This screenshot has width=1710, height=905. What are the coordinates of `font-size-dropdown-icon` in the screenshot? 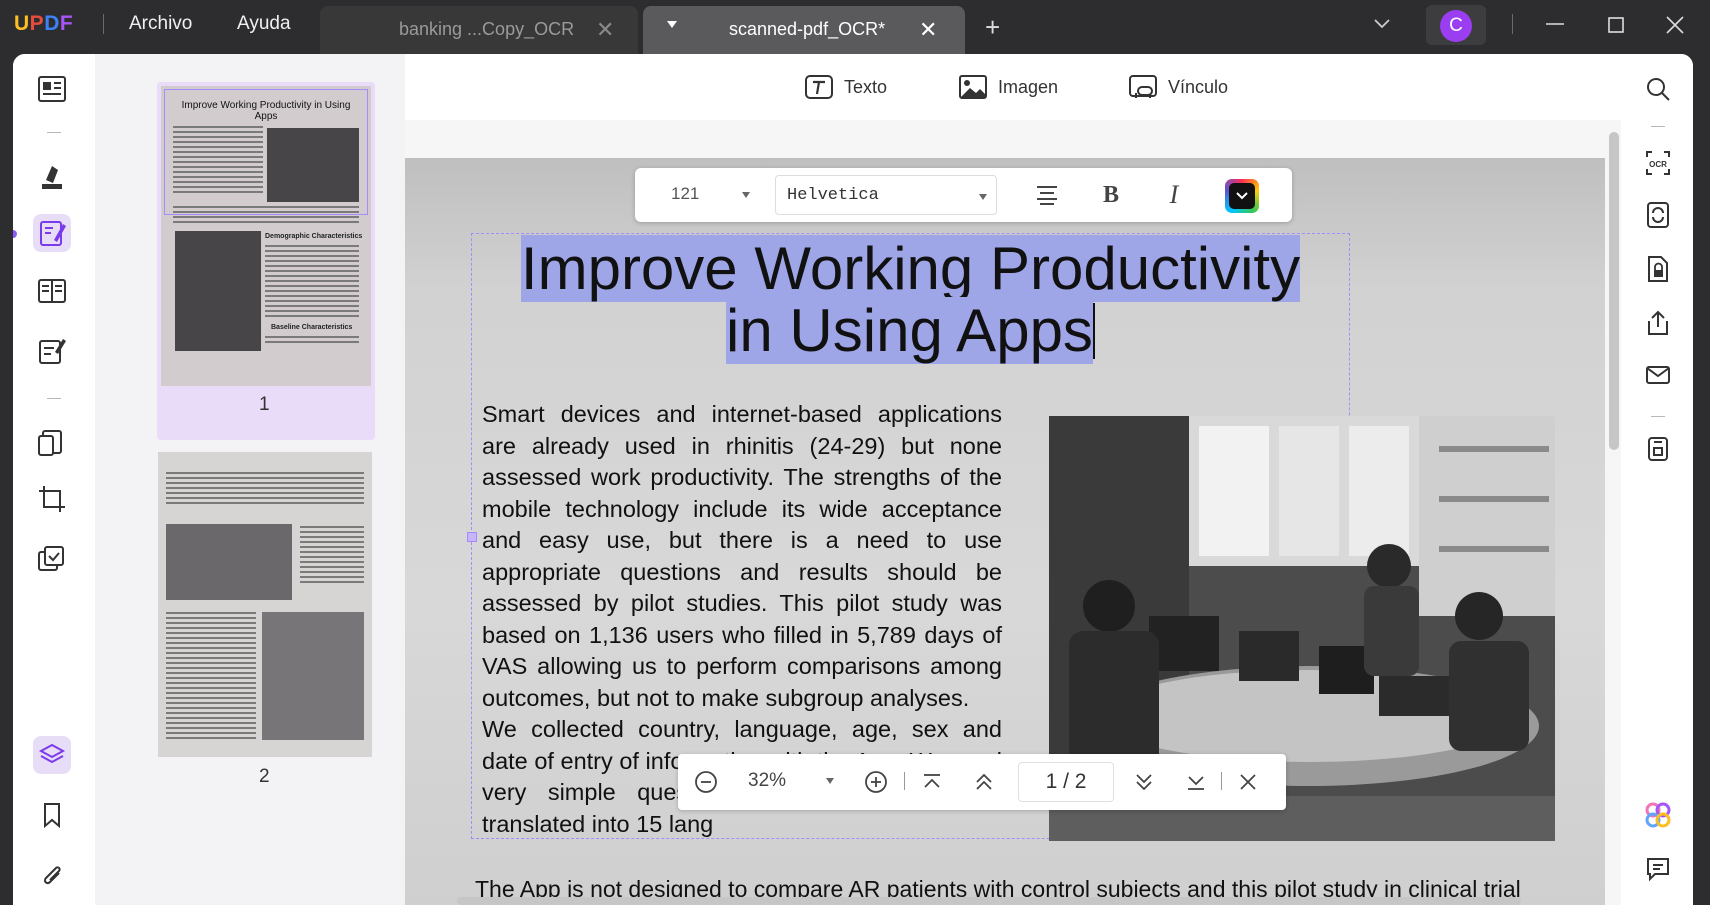 It's located at (746, 195).